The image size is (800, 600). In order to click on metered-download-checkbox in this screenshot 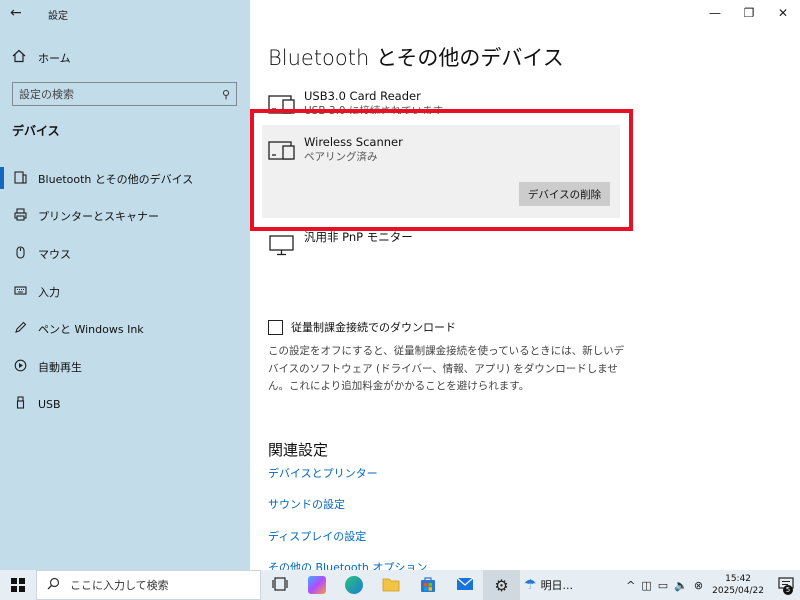, I will do `click(275, 327)`.